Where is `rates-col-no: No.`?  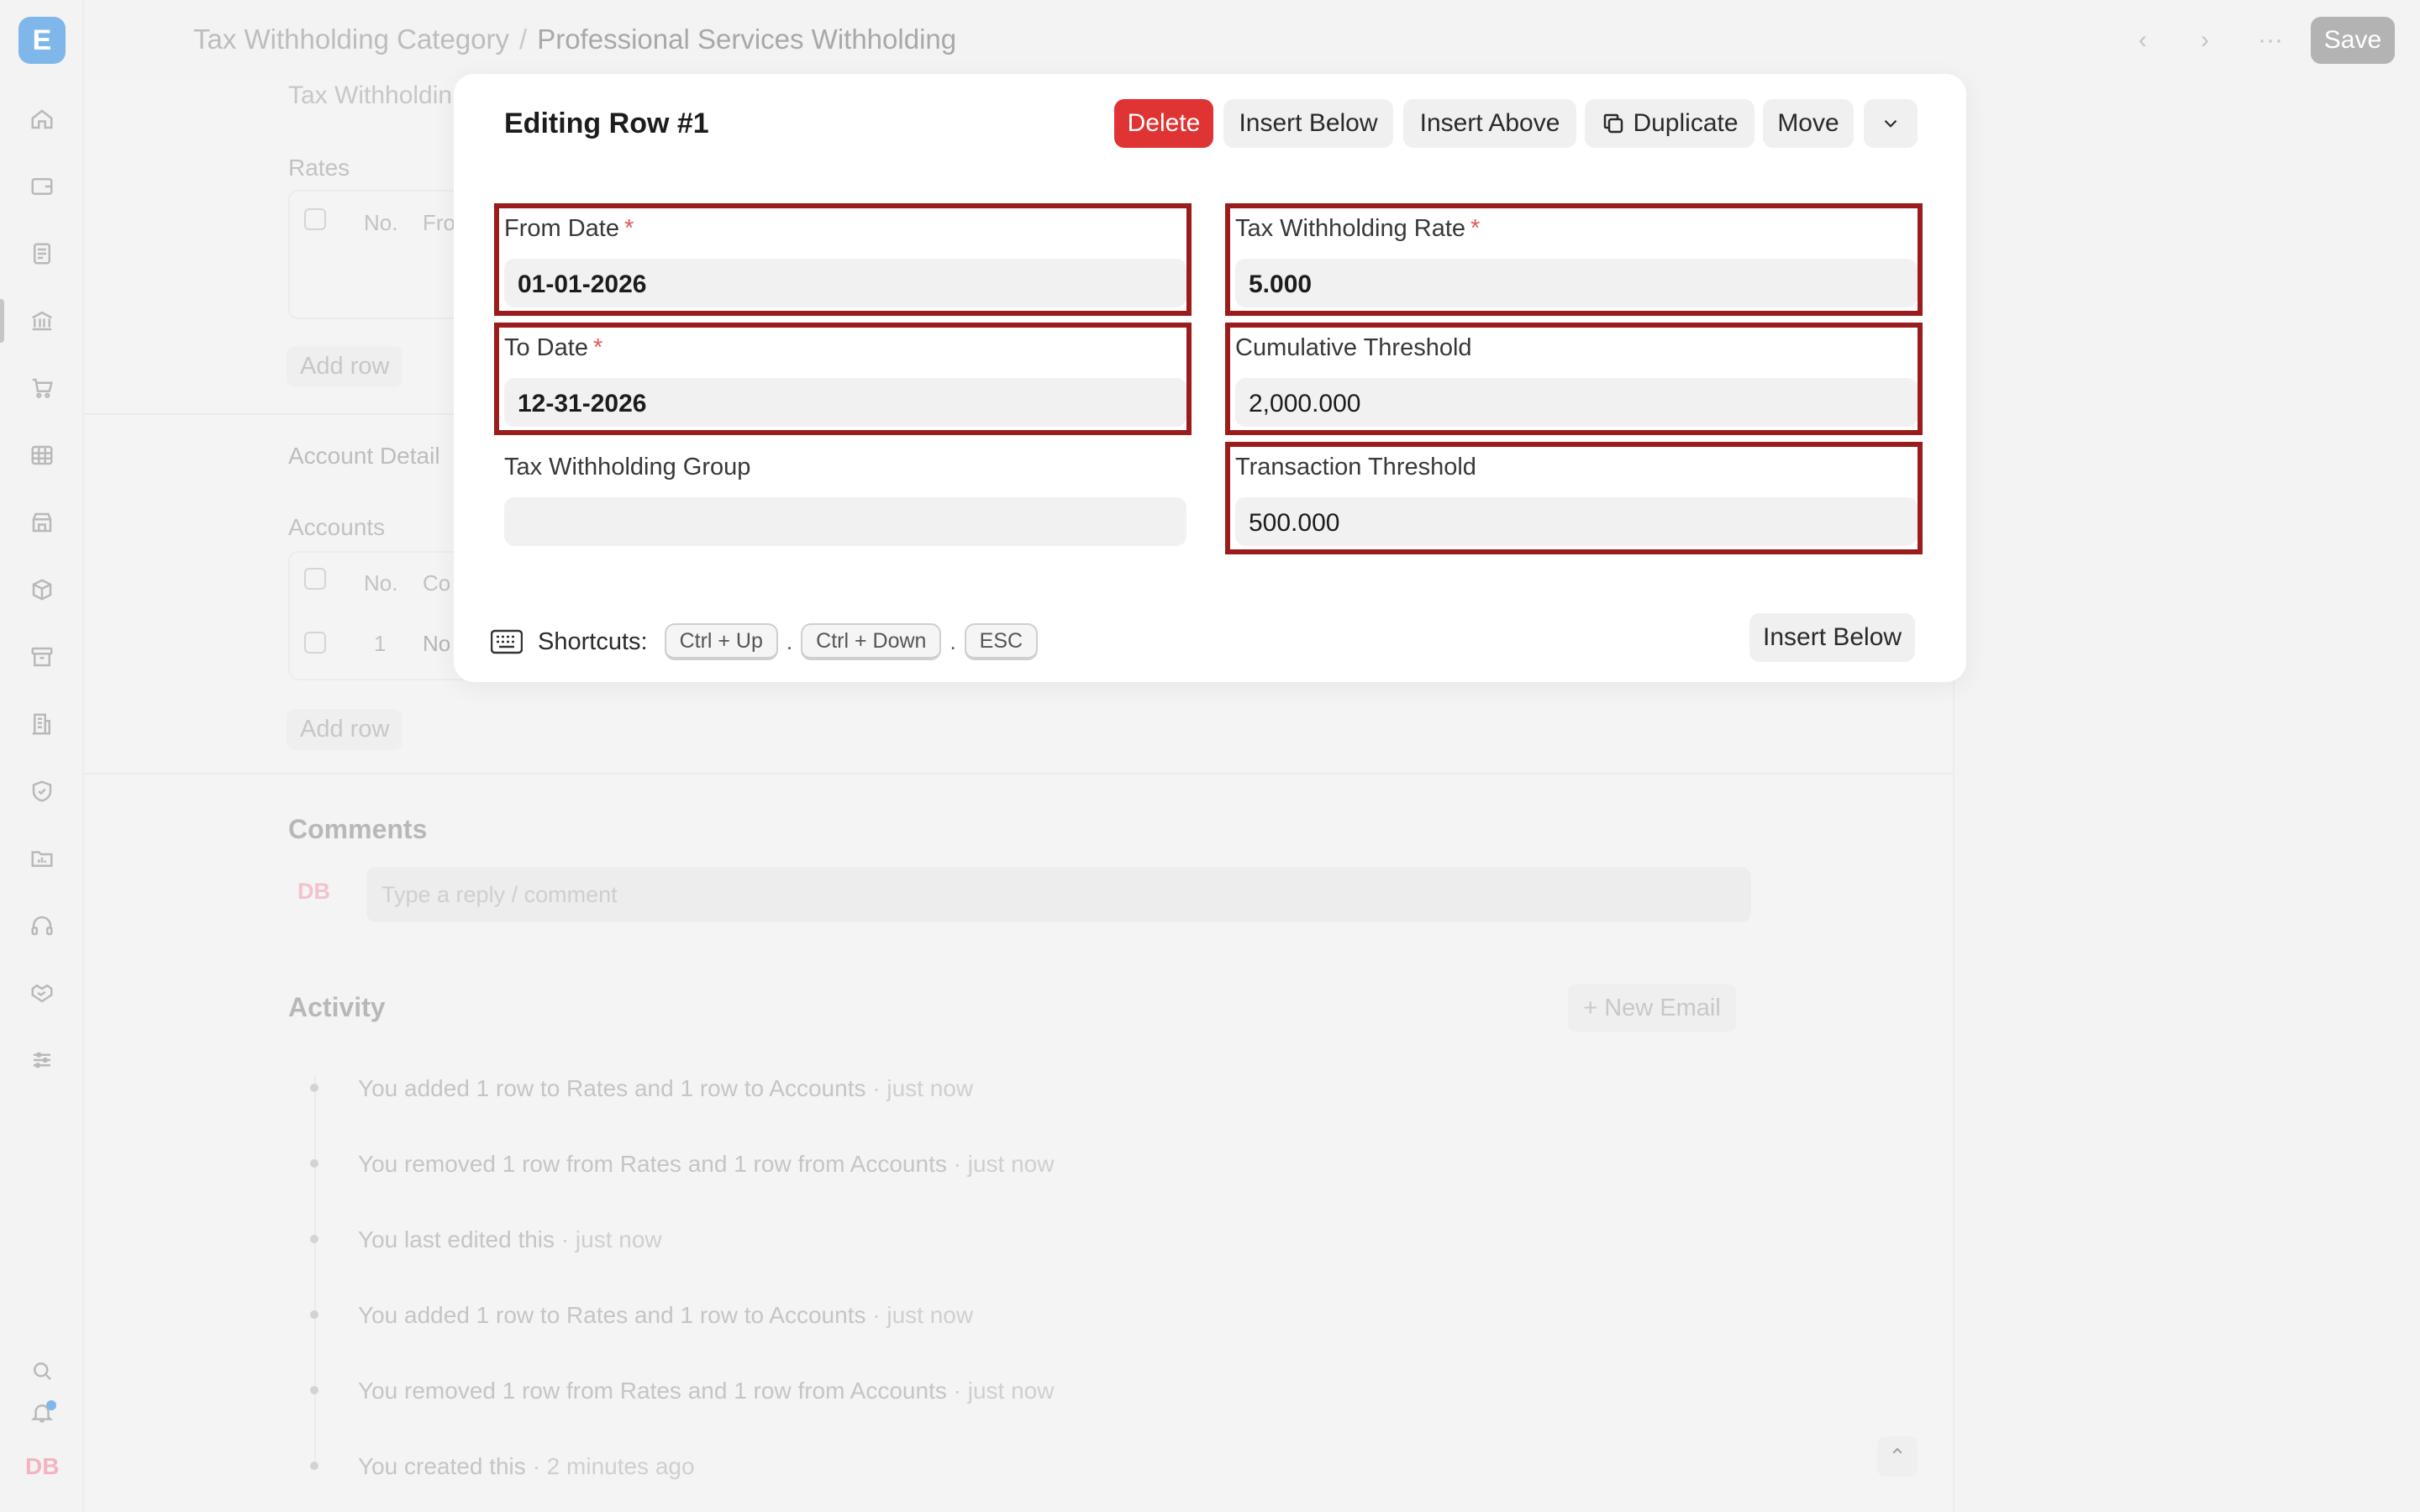 rates-col-no: No. is located at coordinates (381, 222).